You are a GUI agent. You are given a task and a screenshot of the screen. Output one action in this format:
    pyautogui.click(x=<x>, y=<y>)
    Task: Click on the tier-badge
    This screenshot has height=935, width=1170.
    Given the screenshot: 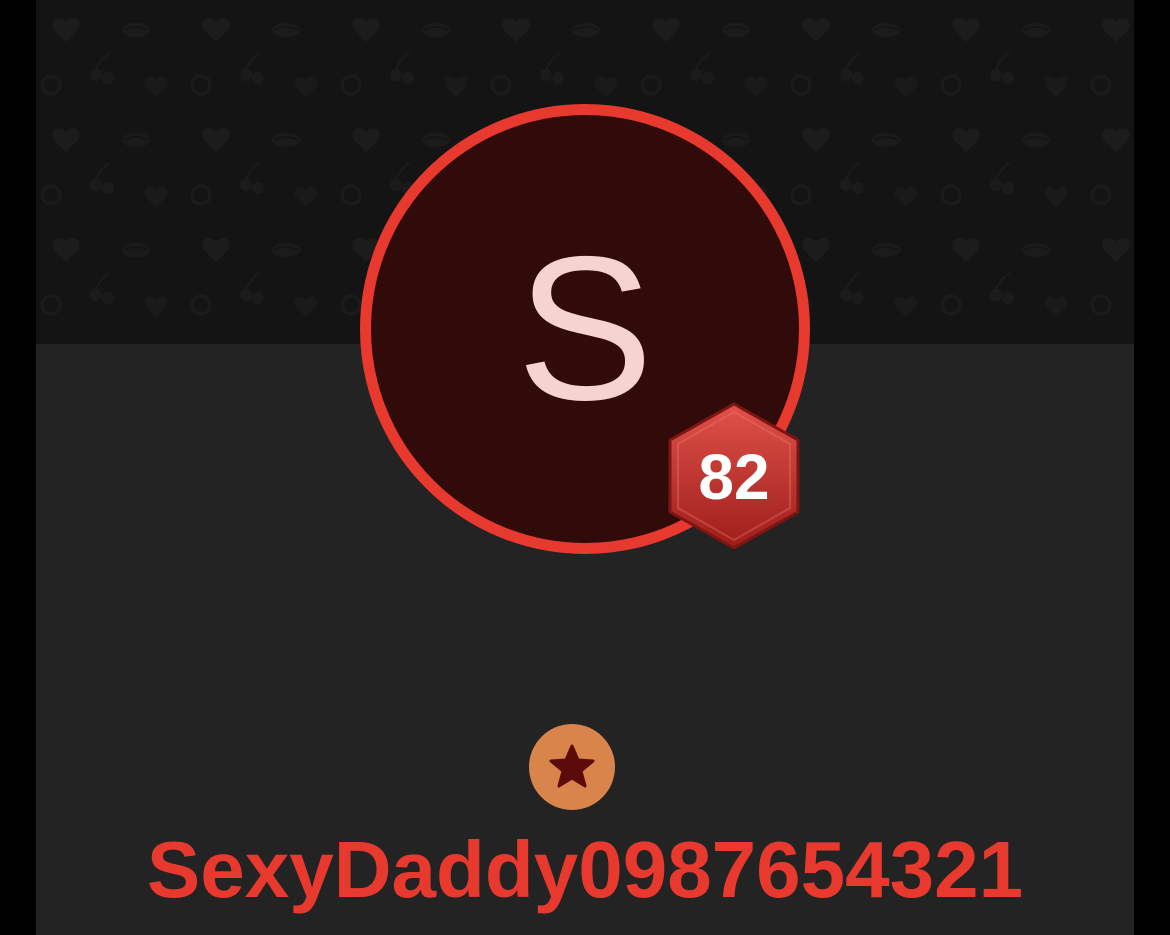 What is the action you would take?
    pyautogui.click(x=572, y=767)
    